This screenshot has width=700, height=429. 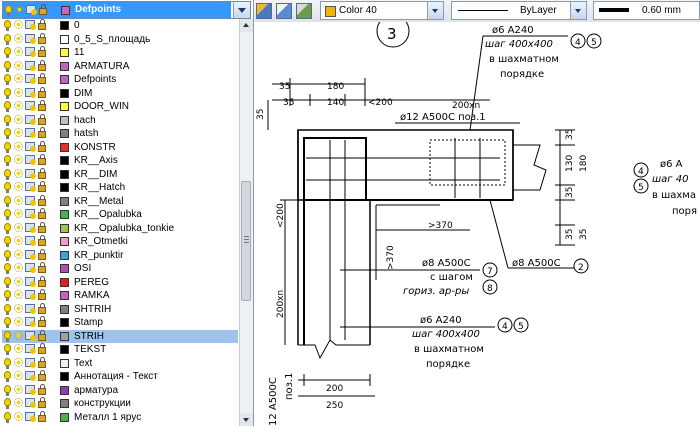 I want to click on current-layer: Defpoints, so click(x=117, y=10).